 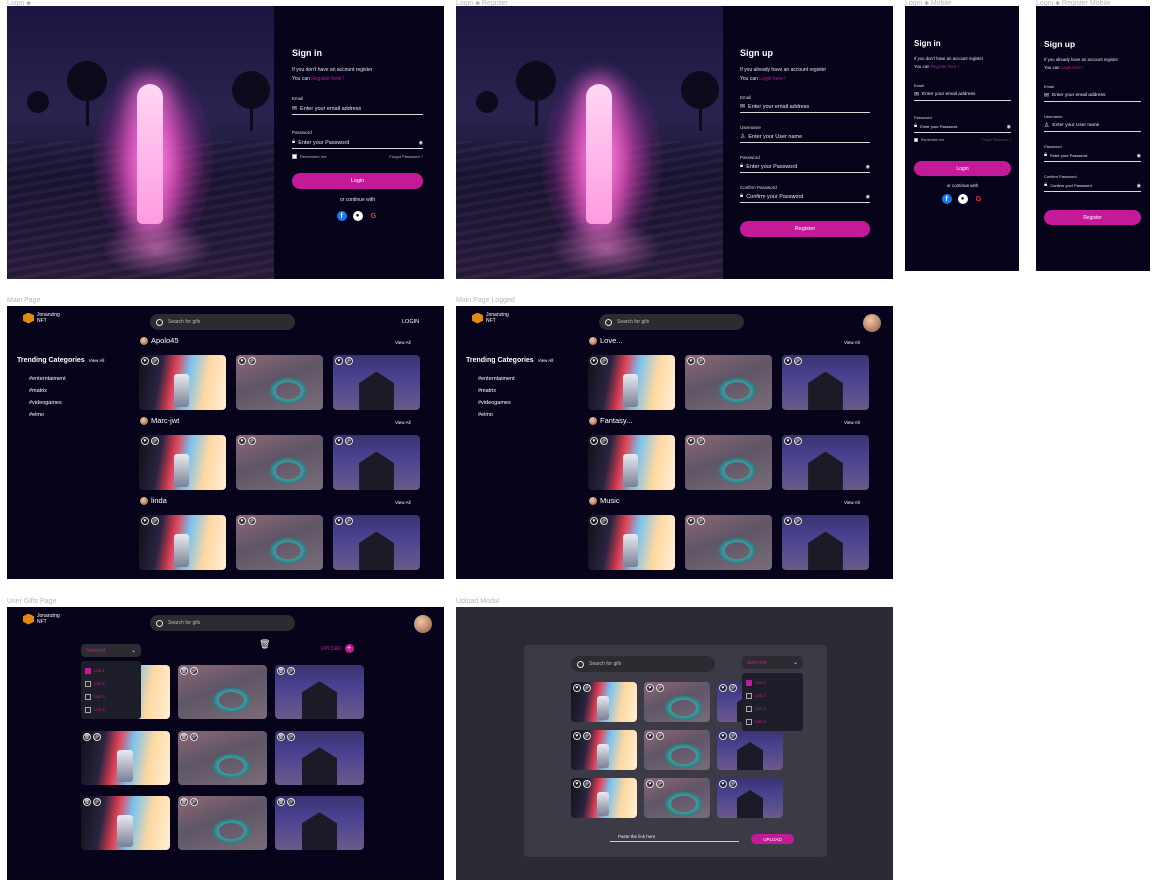 What do you see at coordinates (515, 415) in the screenshot?
I see `category-item: #elmo` at bounding box center [515, 415].